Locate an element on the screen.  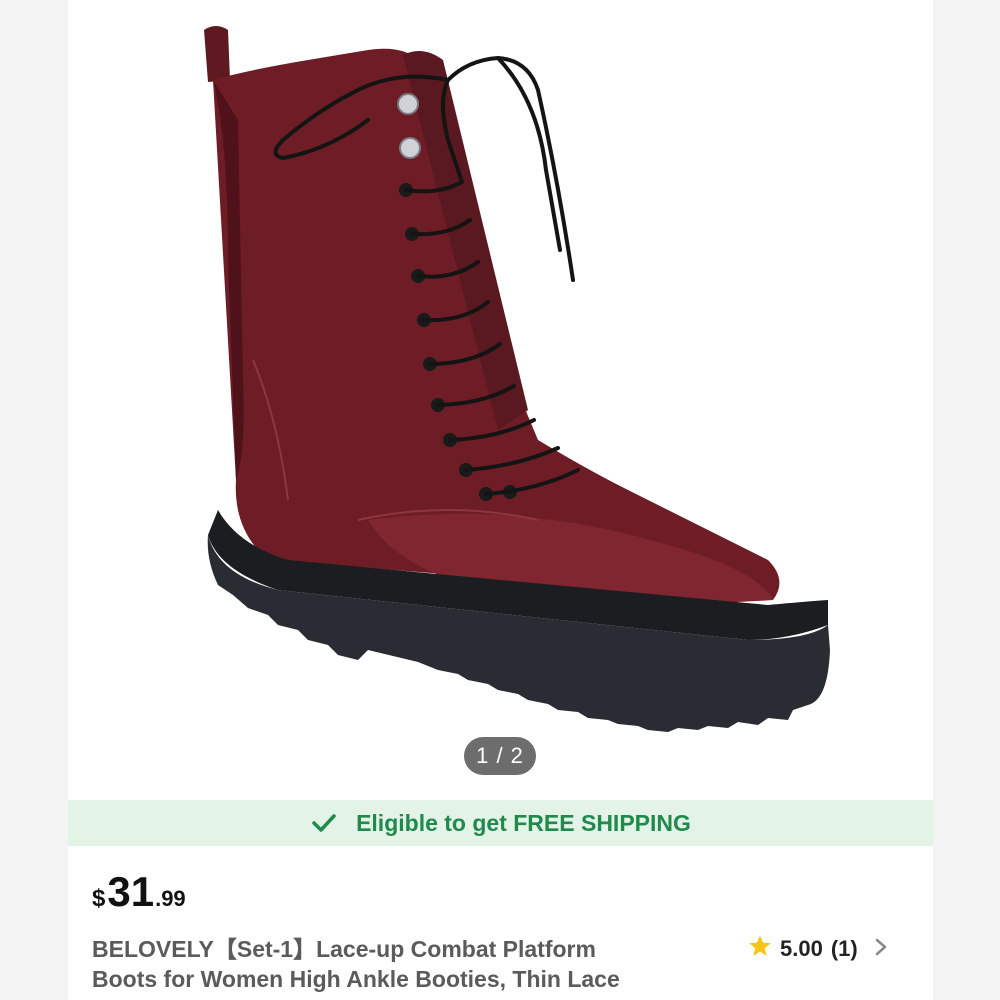
rating-value: 5.00 is located at coordinates (801, 948).